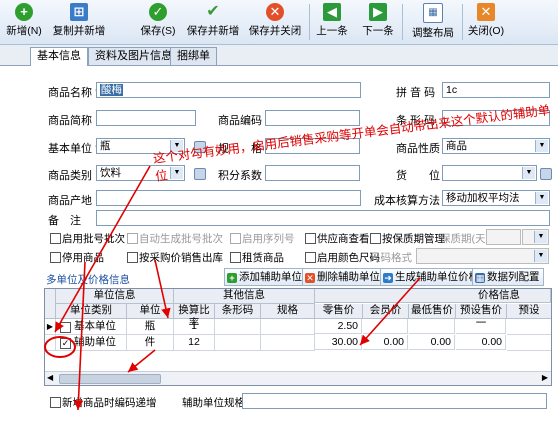 The image size is (558, 424). What do you see at coordinates (162, 289) in the screenshot?
I see `arrow-to-ratio` at bounding box center [162, 289].